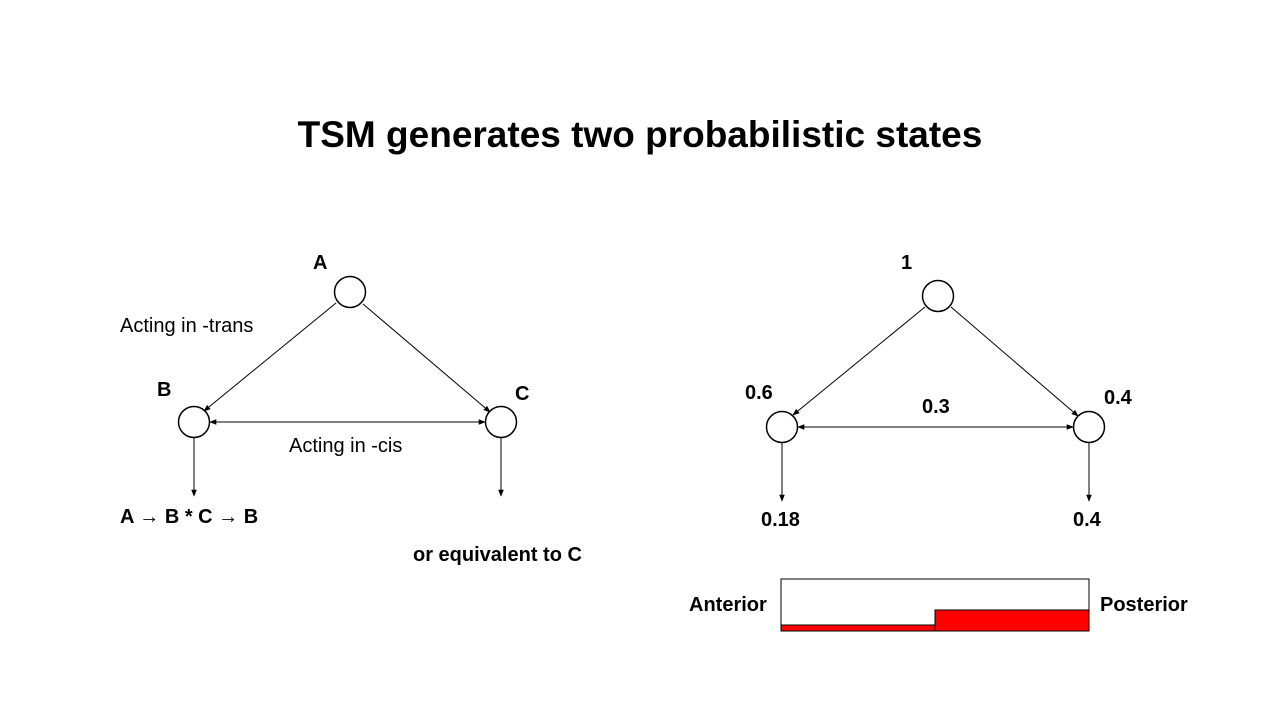  Describe the element at coordinates (907, 263) in the screenshot. I see `node-top-value: 1` at that location.